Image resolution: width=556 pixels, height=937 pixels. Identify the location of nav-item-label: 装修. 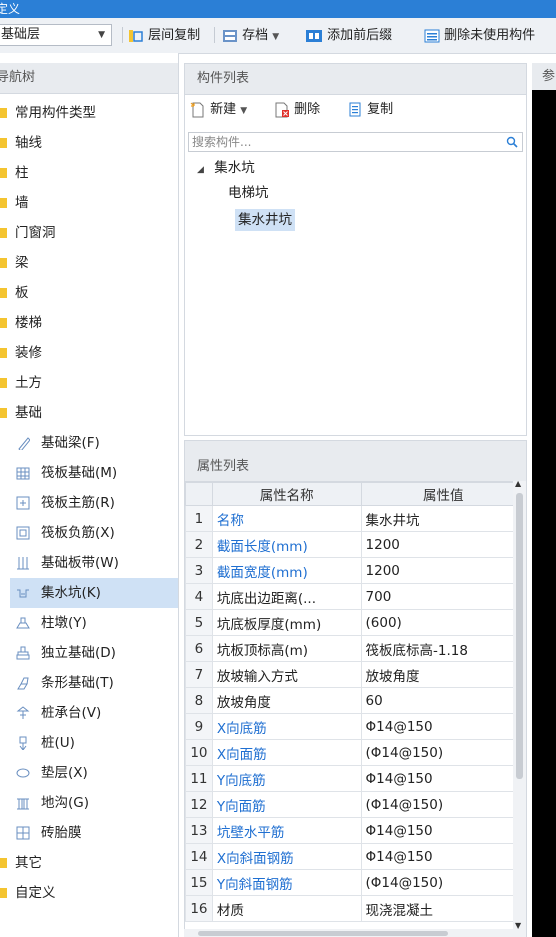
(28, 353).